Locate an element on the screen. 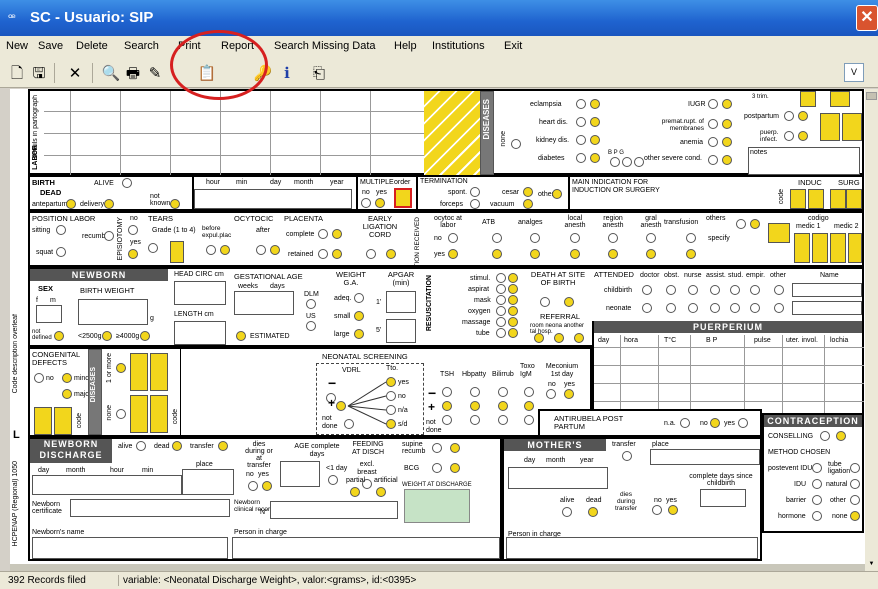 Image resolution: width=878 pixels, height=589 pixels. sex-box is located at coordinates (49, 314).